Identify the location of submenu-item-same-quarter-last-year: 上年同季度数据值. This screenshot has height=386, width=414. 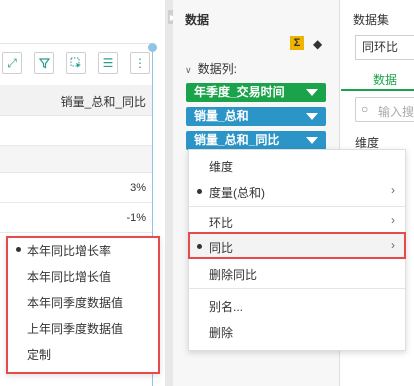
(83, 329).